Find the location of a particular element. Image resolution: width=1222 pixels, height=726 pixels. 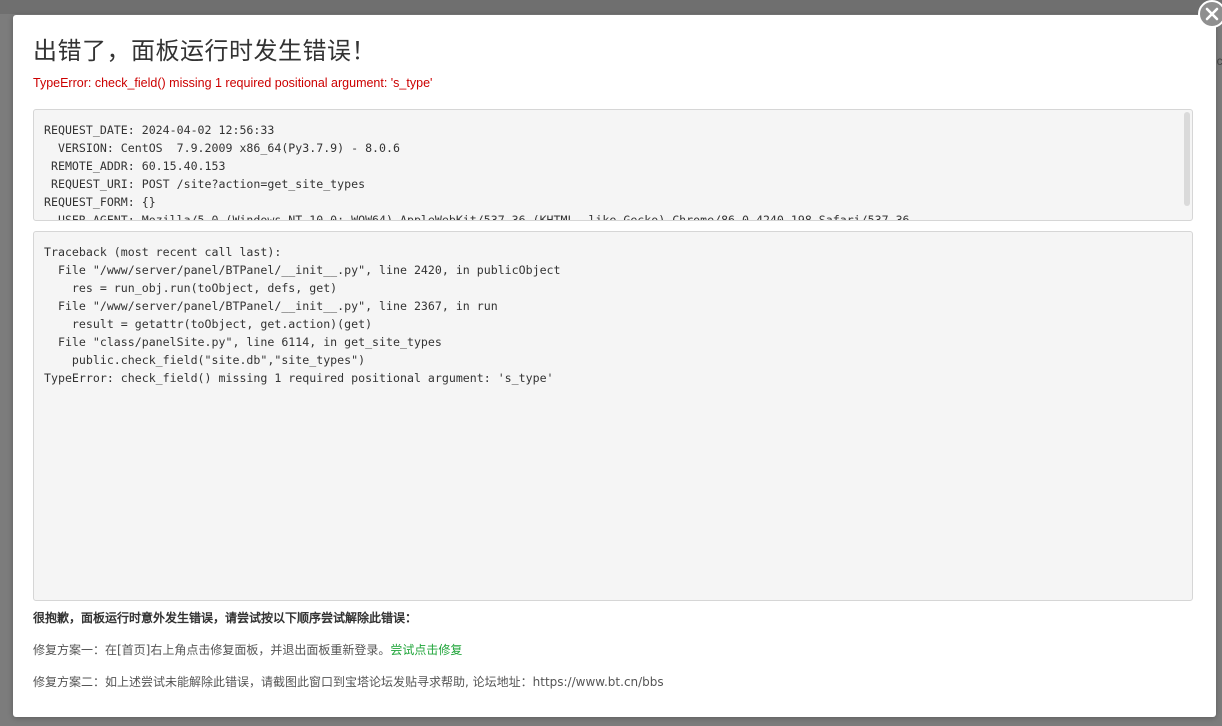

request-info-scrollbar is located at coordinates (1187, 159).